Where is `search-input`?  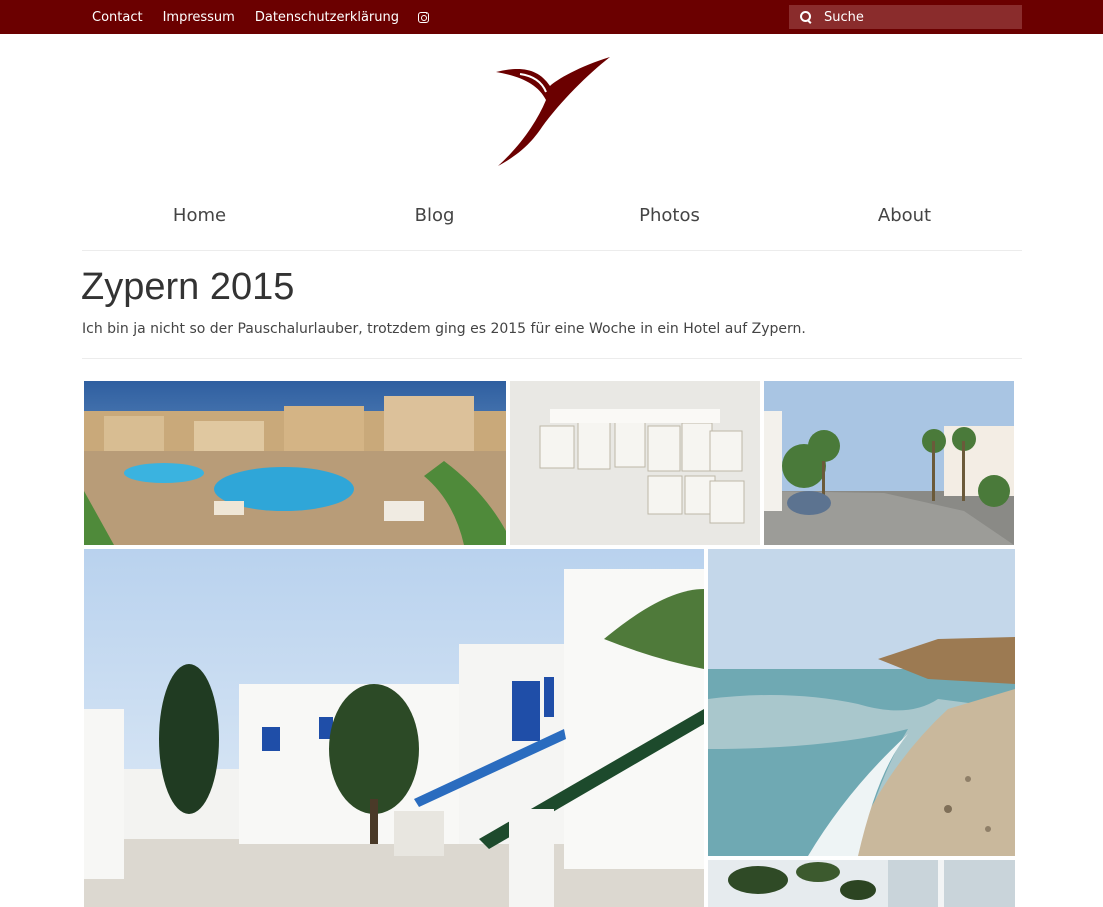 search-input is located at coordinates (919, 17).